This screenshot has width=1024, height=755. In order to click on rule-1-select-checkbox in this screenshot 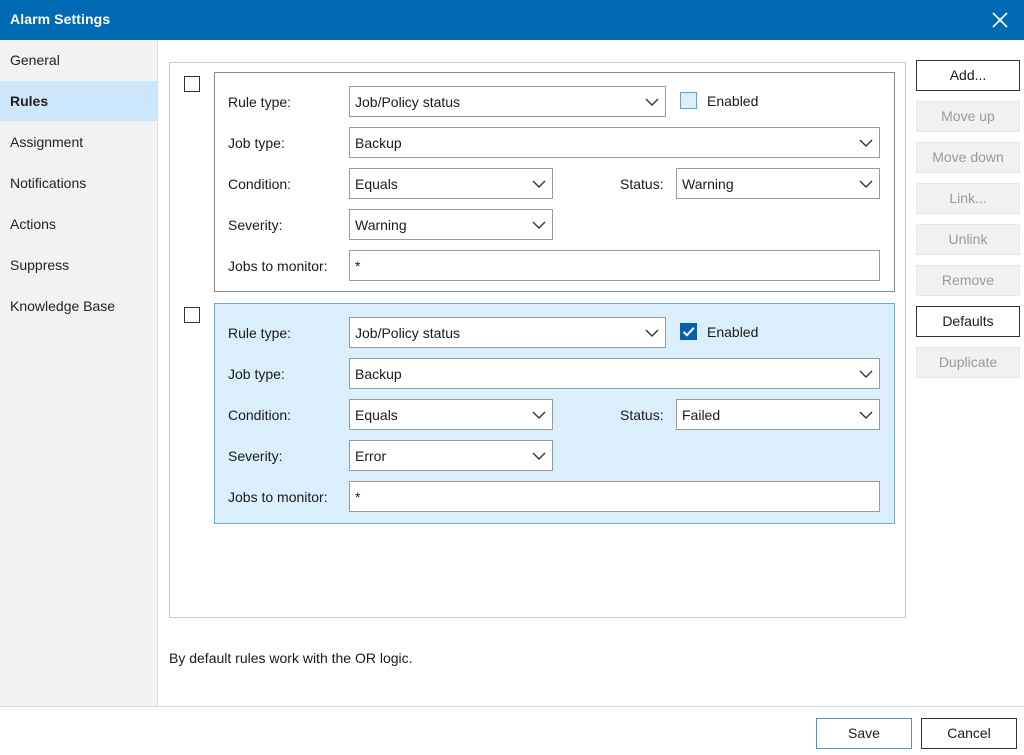, I will do `click(192, 84)`.